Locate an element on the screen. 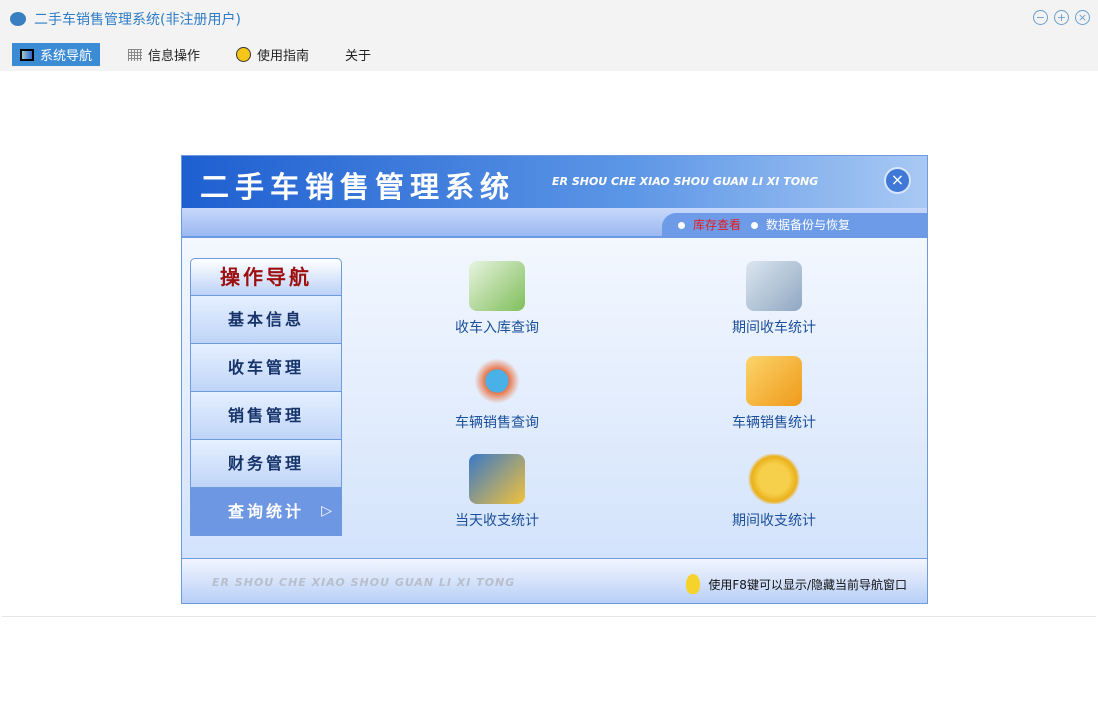 Image resolution: width=1098 pixels, height=719 pixels. operation-nav: 操作导航 基本信息 收车管理 销售管理 财务管理 查询统计 is located at coordinates (266, 397).